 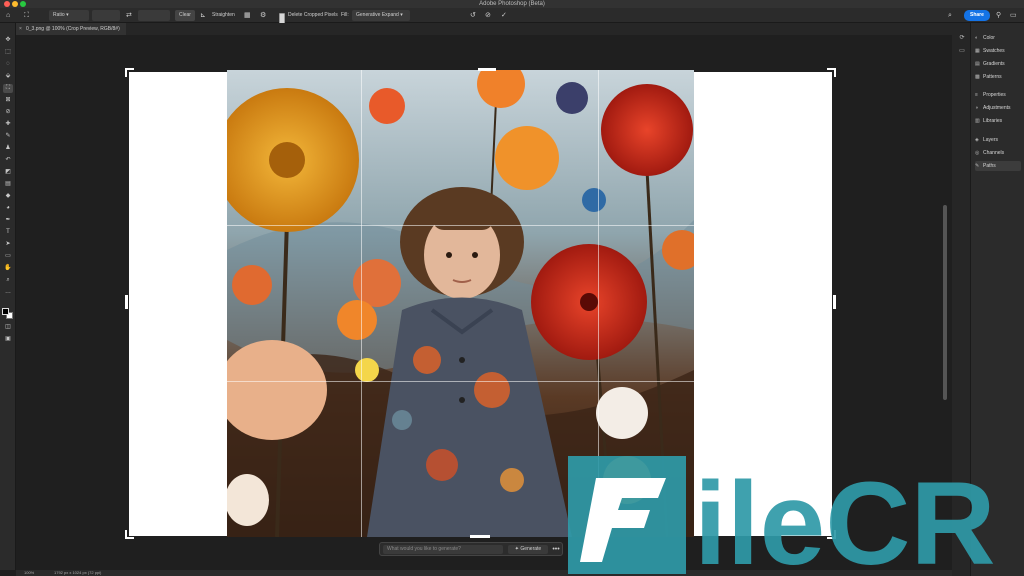 I want to click on patterns-icon: ▩, so click(x=977, y=77).